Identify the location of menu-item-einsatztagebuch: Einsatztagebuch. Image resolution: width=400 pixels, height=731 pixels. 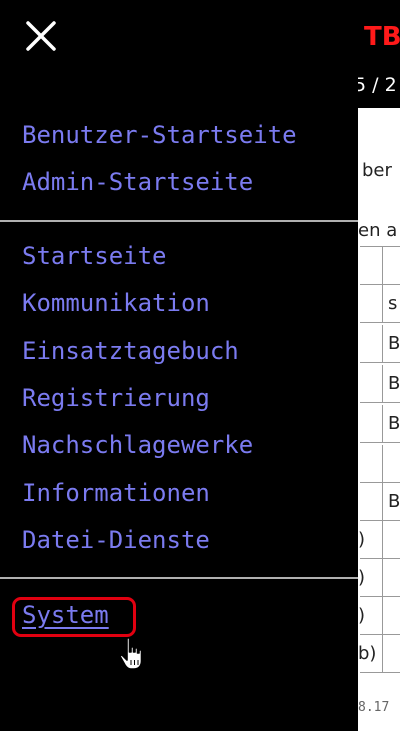
(130, 351).